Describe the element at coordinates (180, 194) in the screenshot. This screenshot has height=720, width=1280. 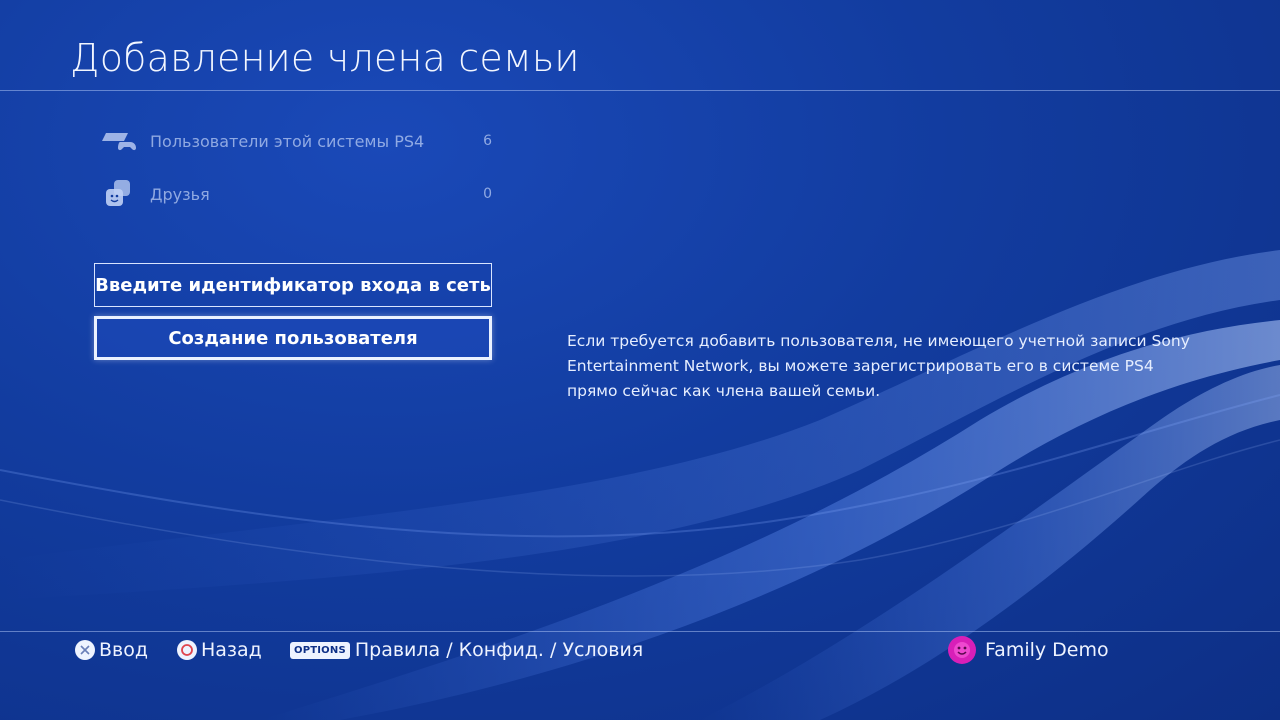
I see `source-label: Друзья` at that location.